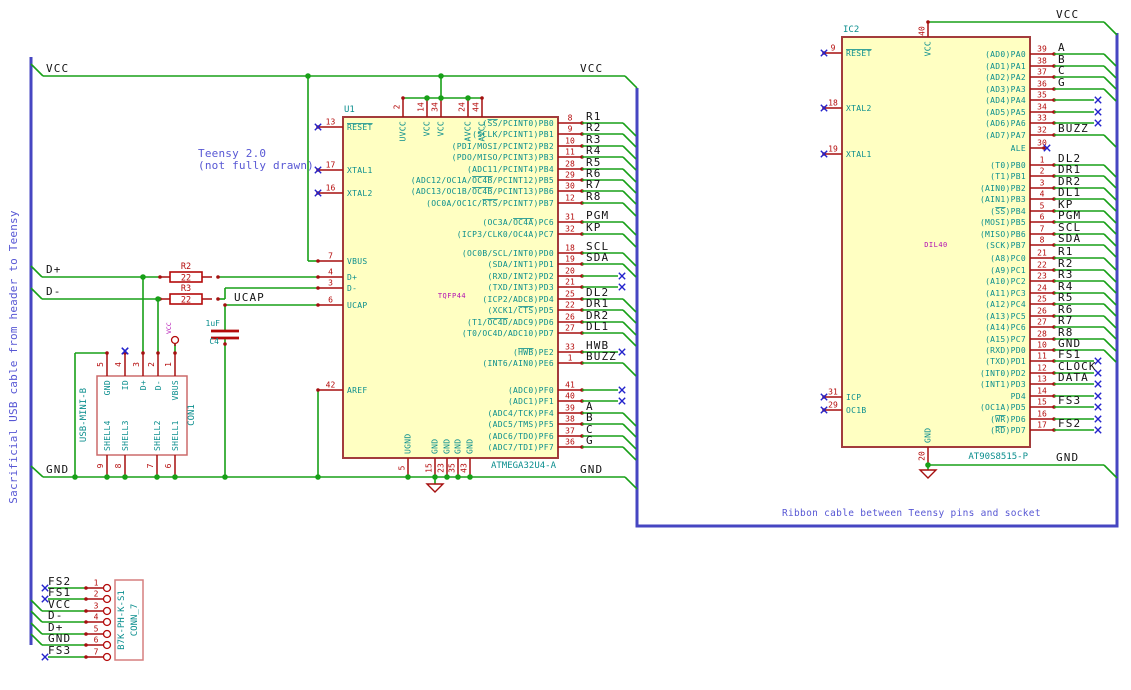  I want to click on pin-name: (HWB)PE2, so click(533, 352).